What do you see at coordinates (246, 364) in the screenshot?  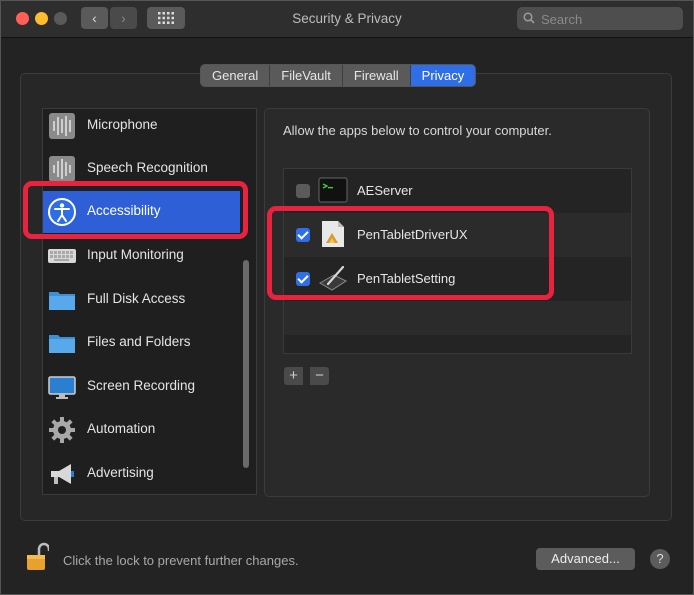 I see `sidebar-scrollbar` at bounding box center [246, 364].